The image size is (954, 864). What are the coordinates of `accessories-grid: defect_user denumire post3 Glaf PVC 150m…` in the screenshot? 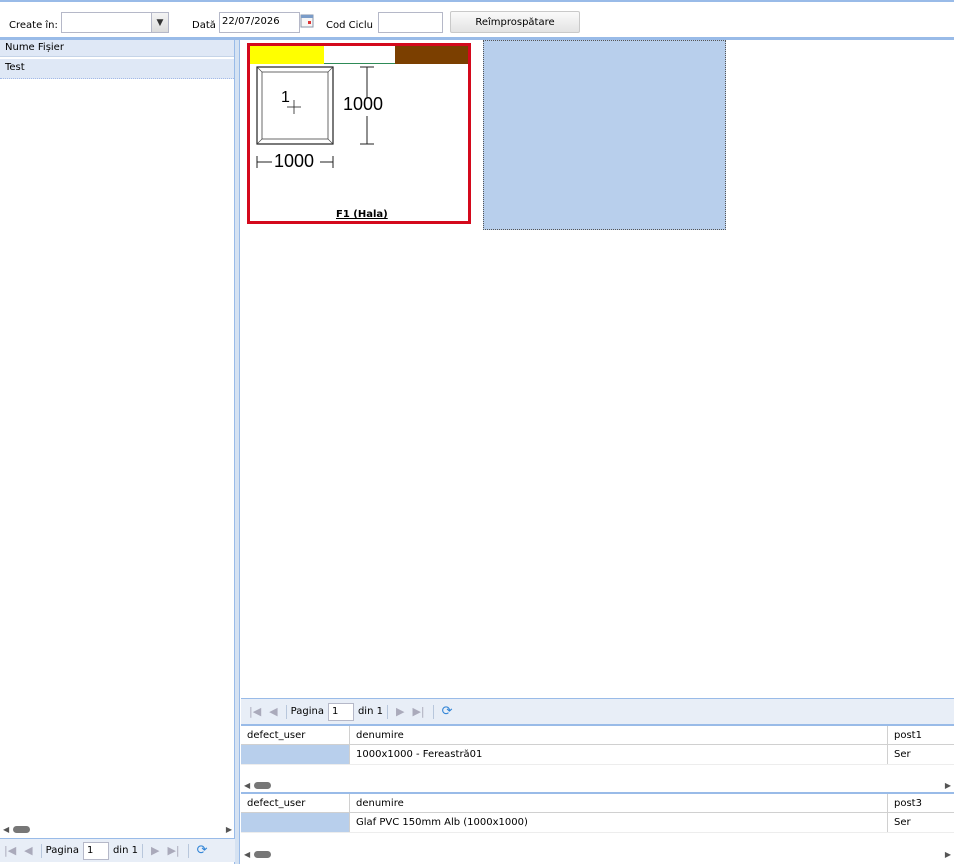 It's located at (597, 828).